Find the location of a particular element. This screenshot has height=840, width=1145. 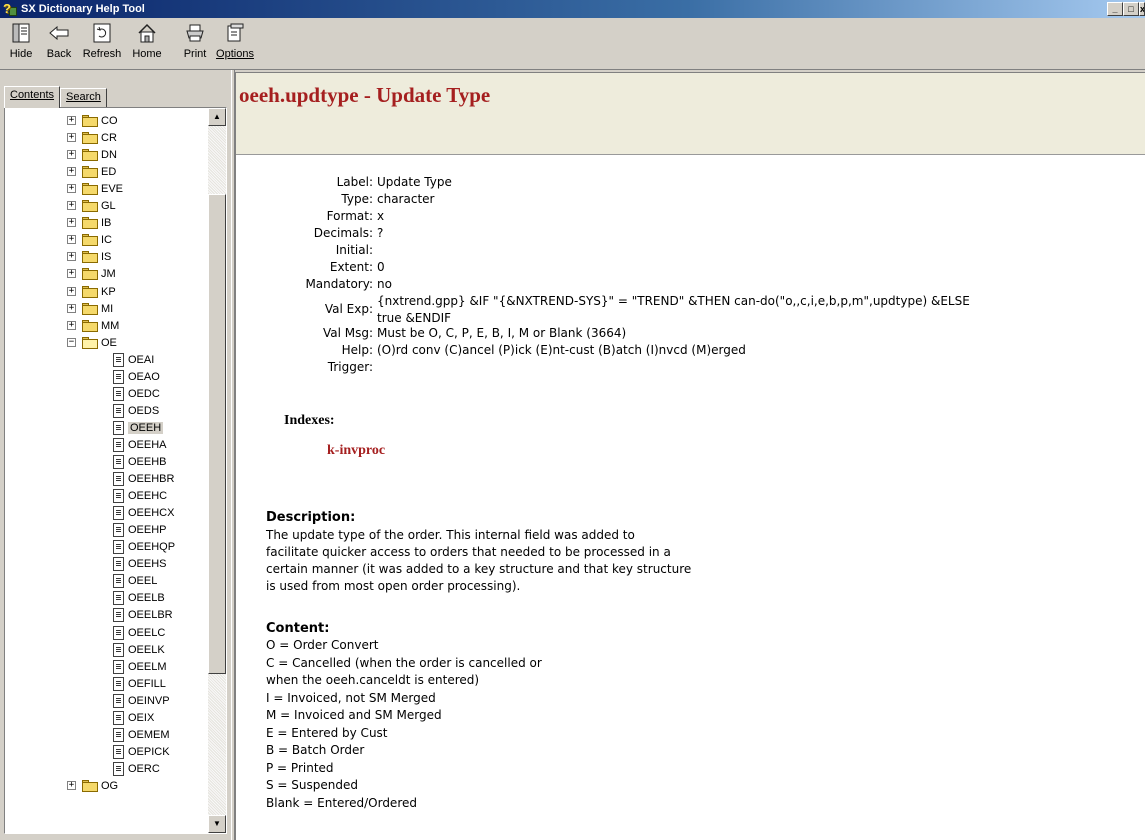

field-row: Mandatory: no is located at coordinates (686, 285).